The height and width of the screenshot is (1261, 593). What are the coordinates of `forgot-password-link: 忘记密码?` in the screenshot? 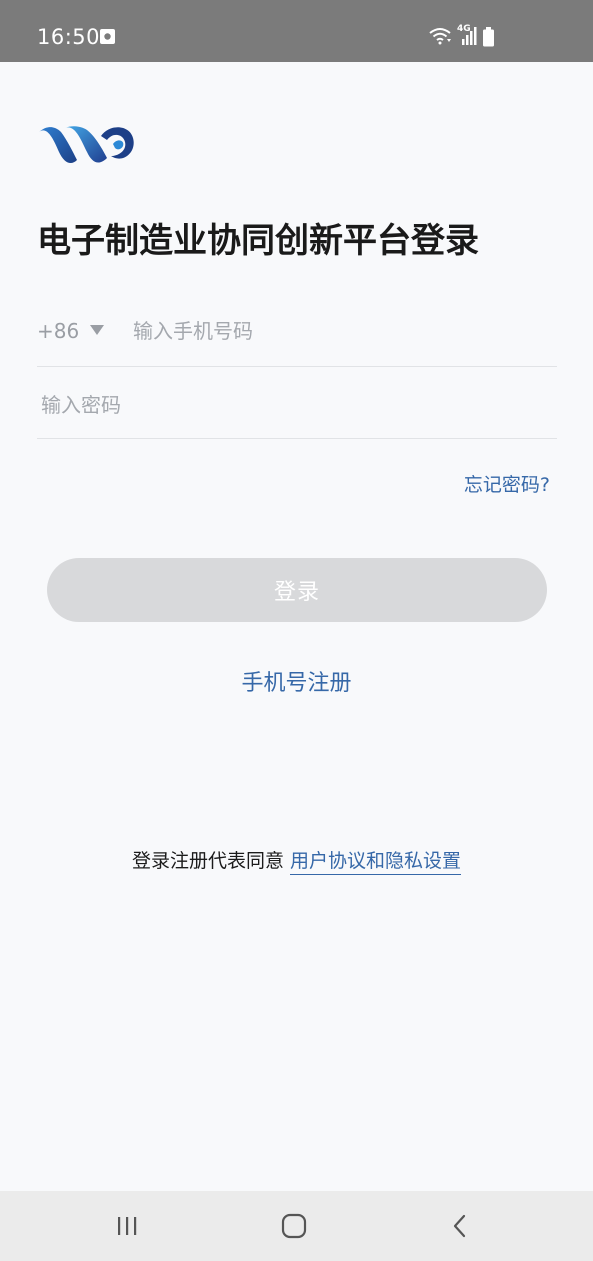 It's located at (507, 485).